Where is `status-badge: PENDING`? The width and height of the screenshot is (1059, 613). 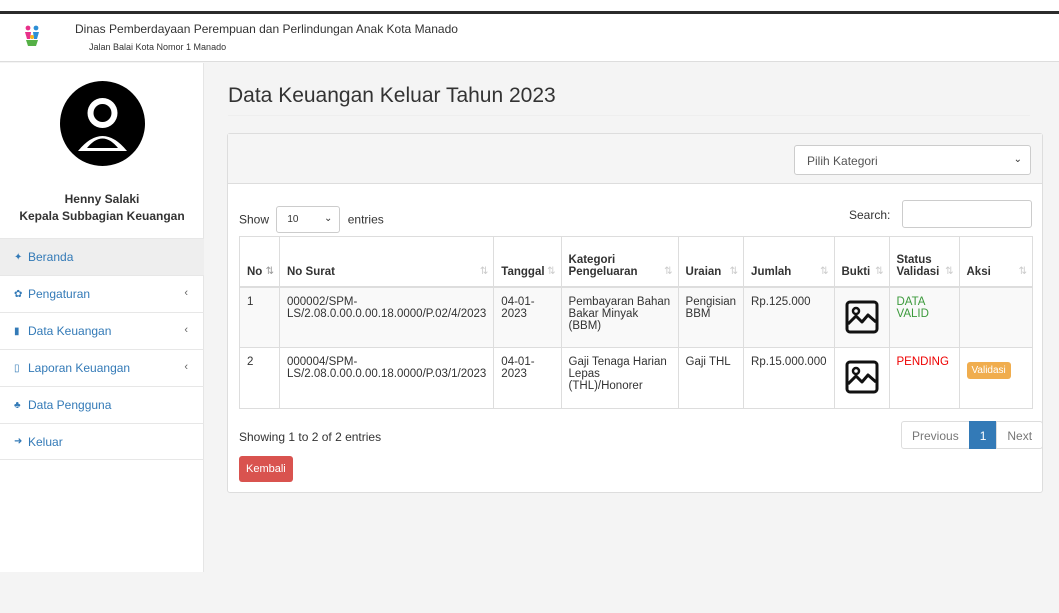
status-badge: PENDING is located at coordinates (922, 362).